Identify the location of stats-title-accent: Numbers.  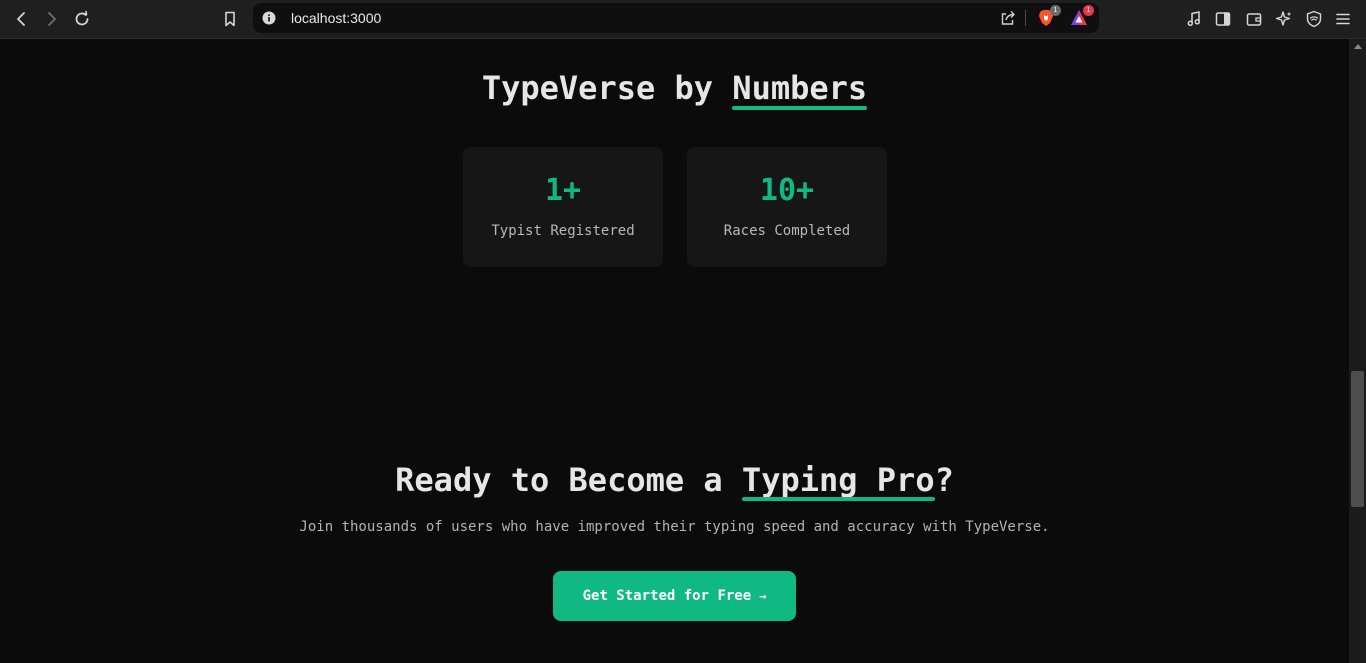
(800, 89).